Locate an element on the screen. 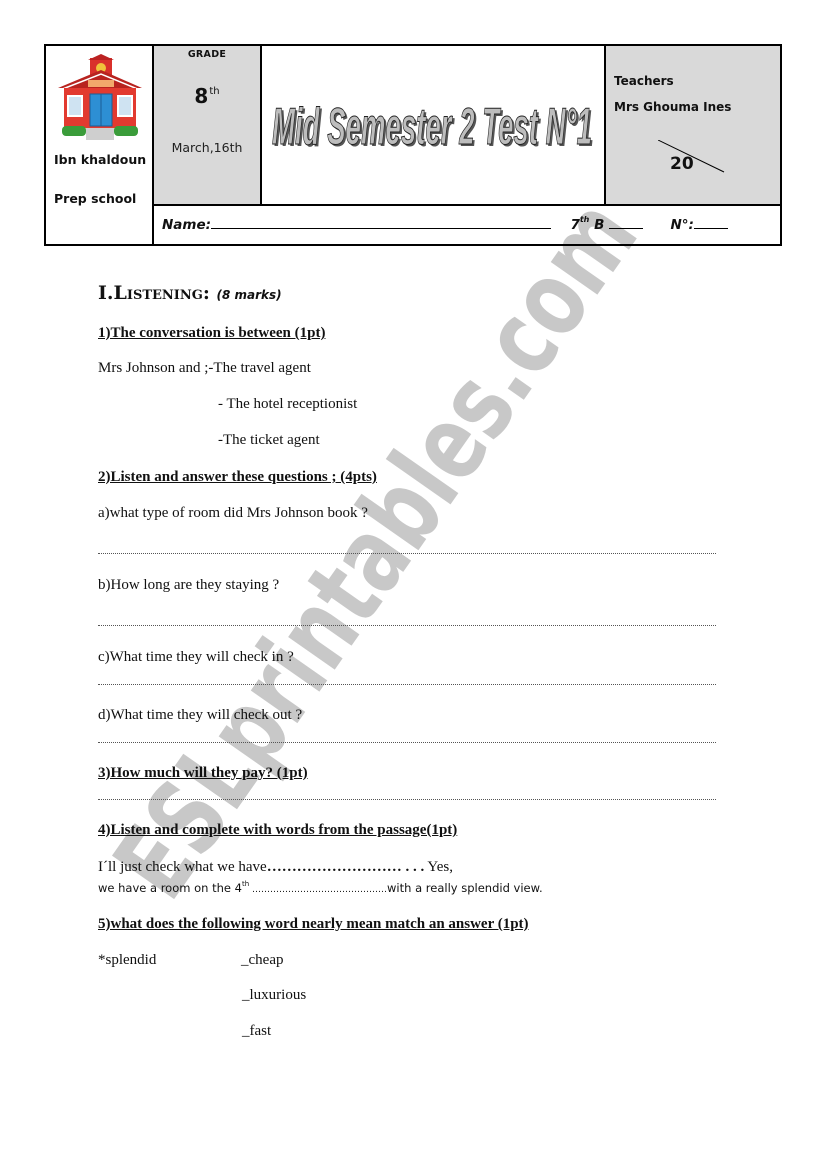  question-3-heading: 3)How much will they pay? (1pt) is located at coordinates (203, 773).